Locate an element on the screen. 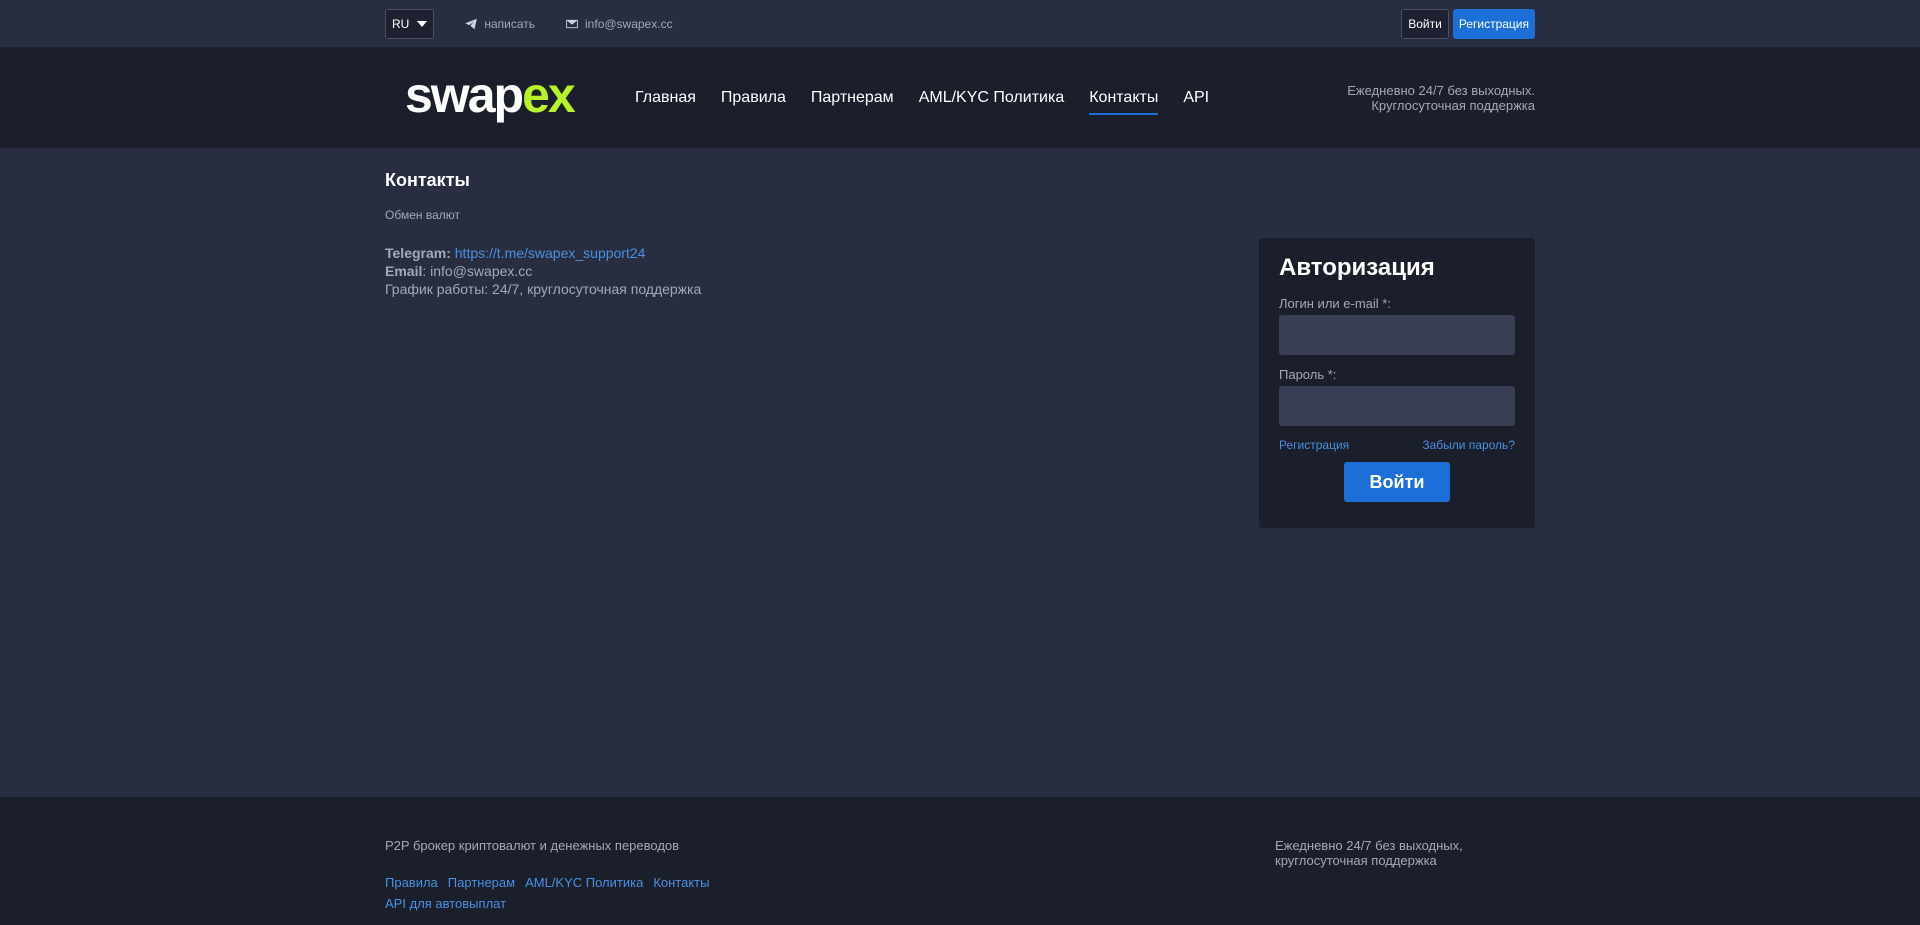  footer-link-partners: Партнерам is located at coordinates (481, 882).